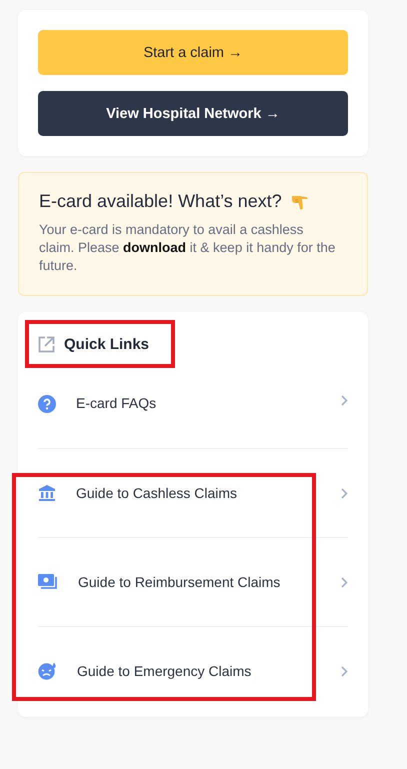  What do you see at coordinates (46, 344) in the screenshot?
I see `external-link-icon` at bounding box center [46, 344].